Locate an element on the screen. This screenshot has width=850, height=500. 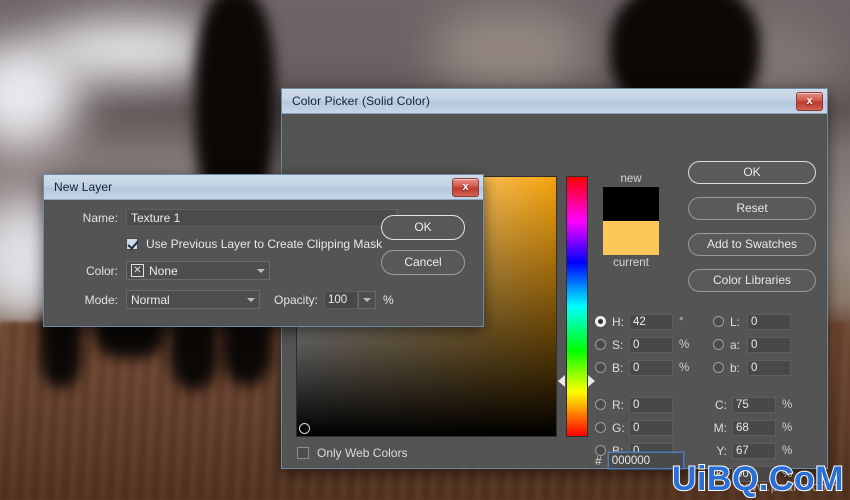
opacity-input is located at coordinates (341, 299).